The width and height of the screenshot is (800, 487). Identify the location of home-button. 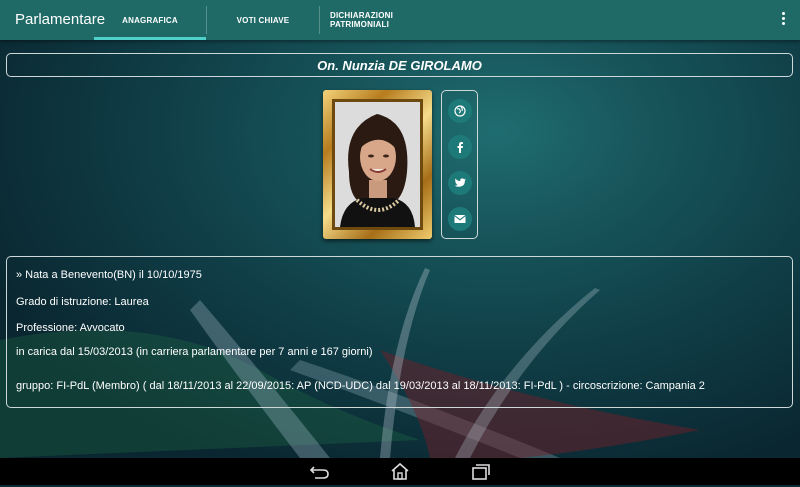
(400, 472).